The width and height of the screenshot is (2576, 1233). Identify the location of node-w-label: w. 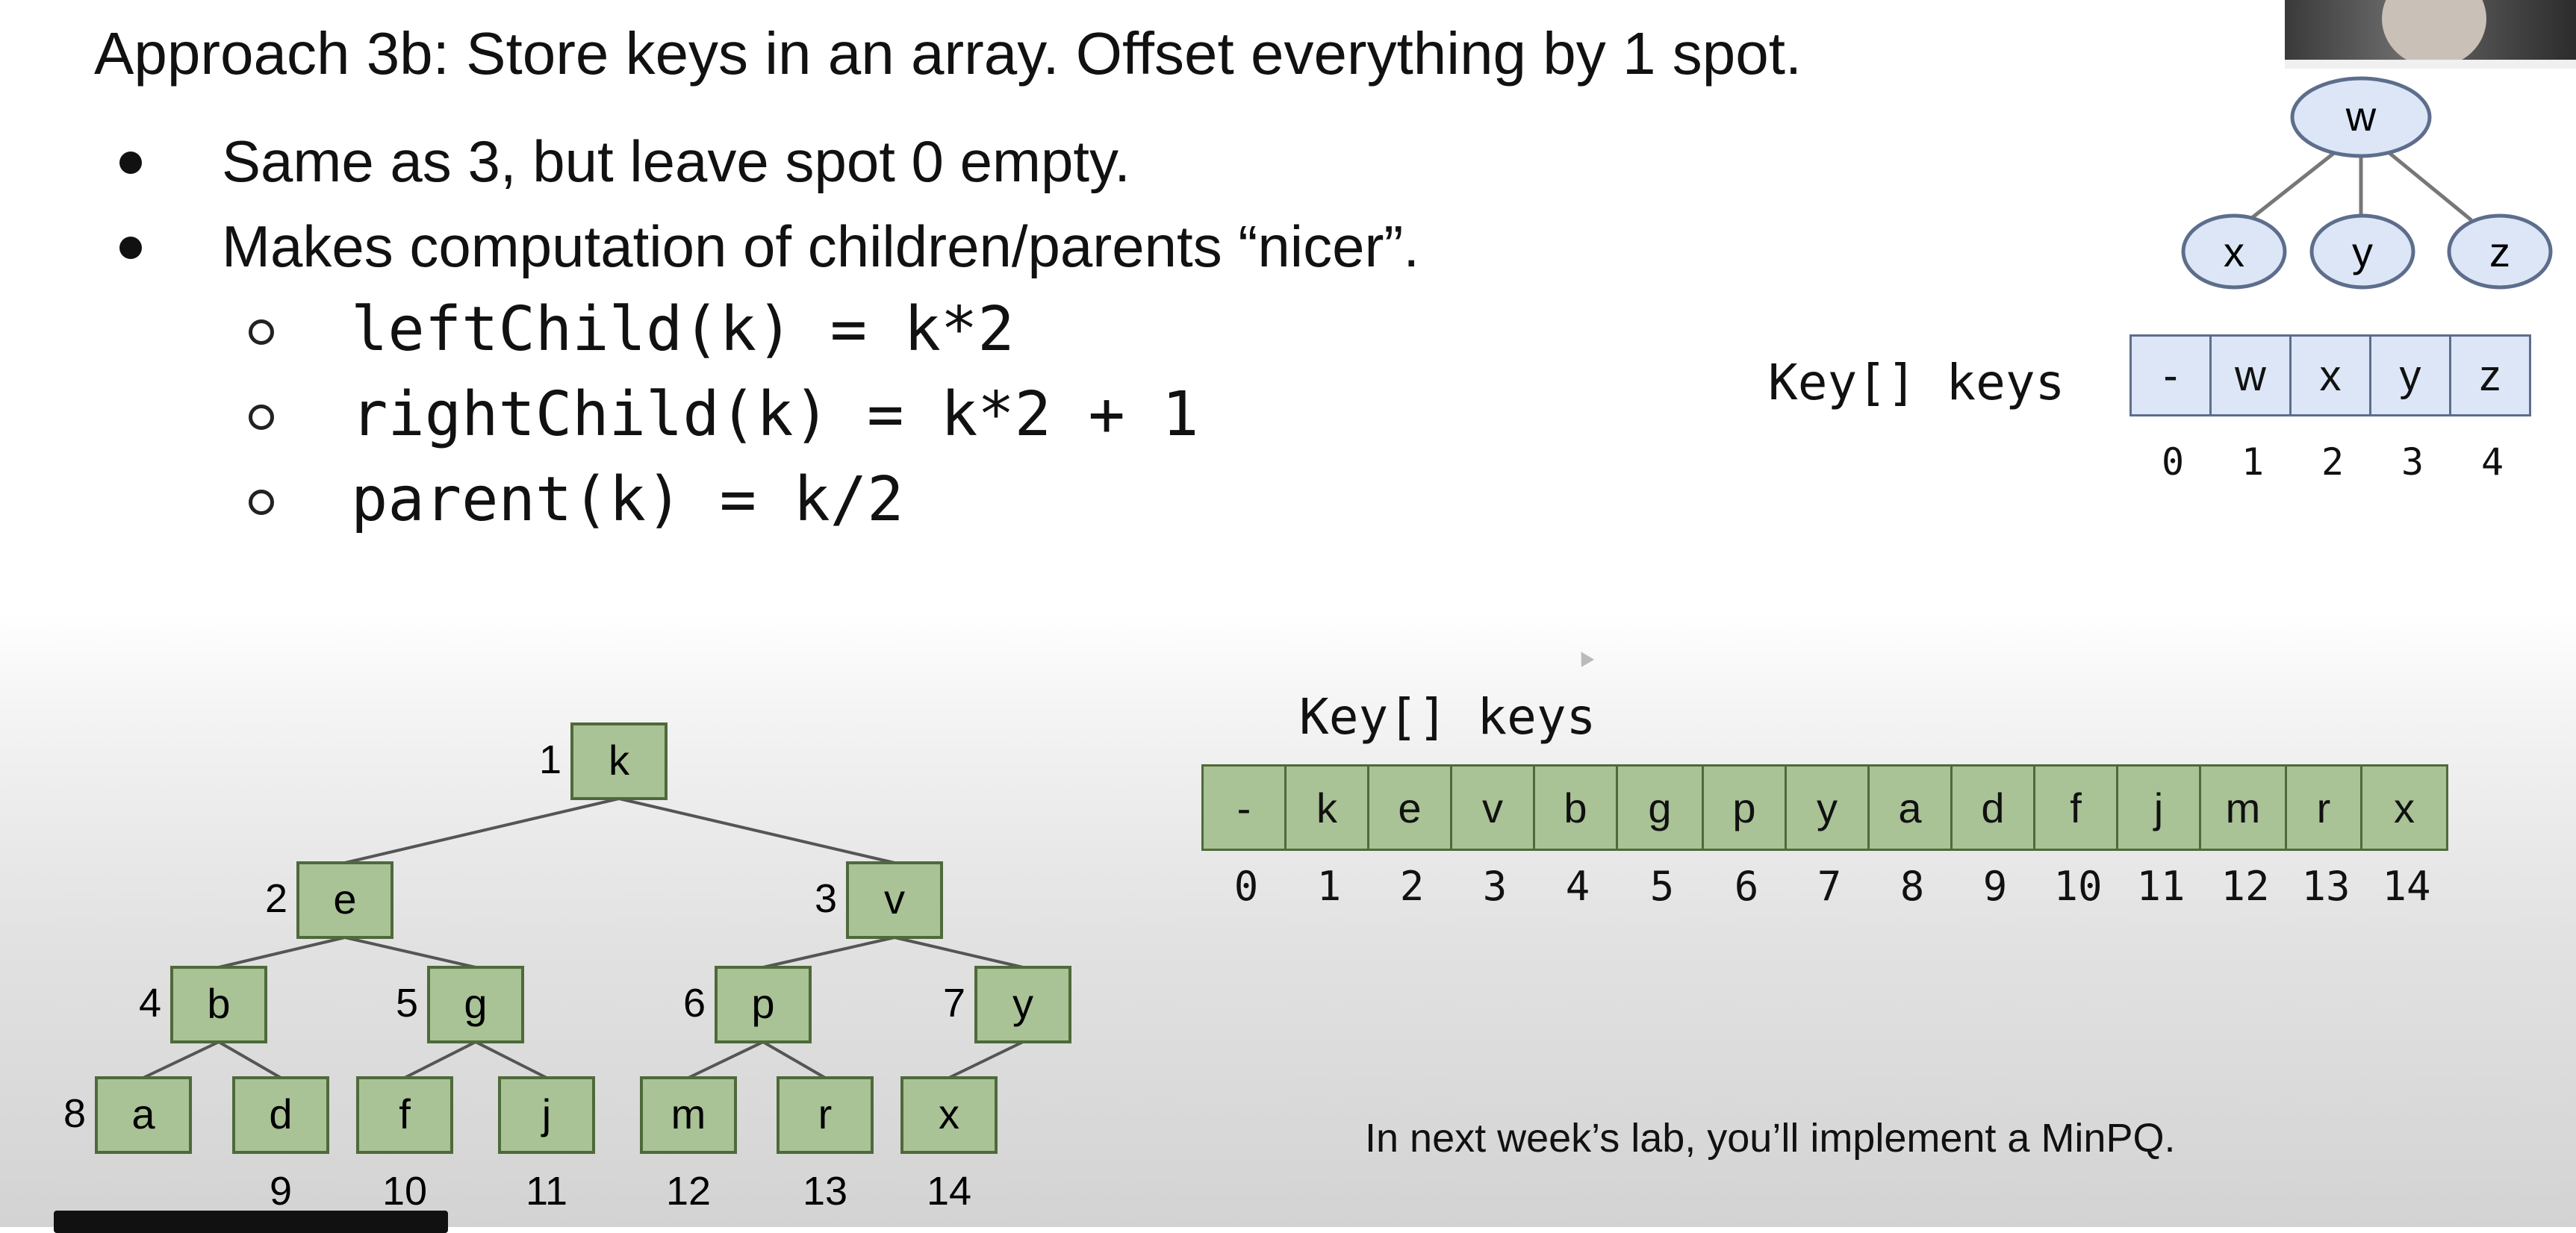
(2361, 116).